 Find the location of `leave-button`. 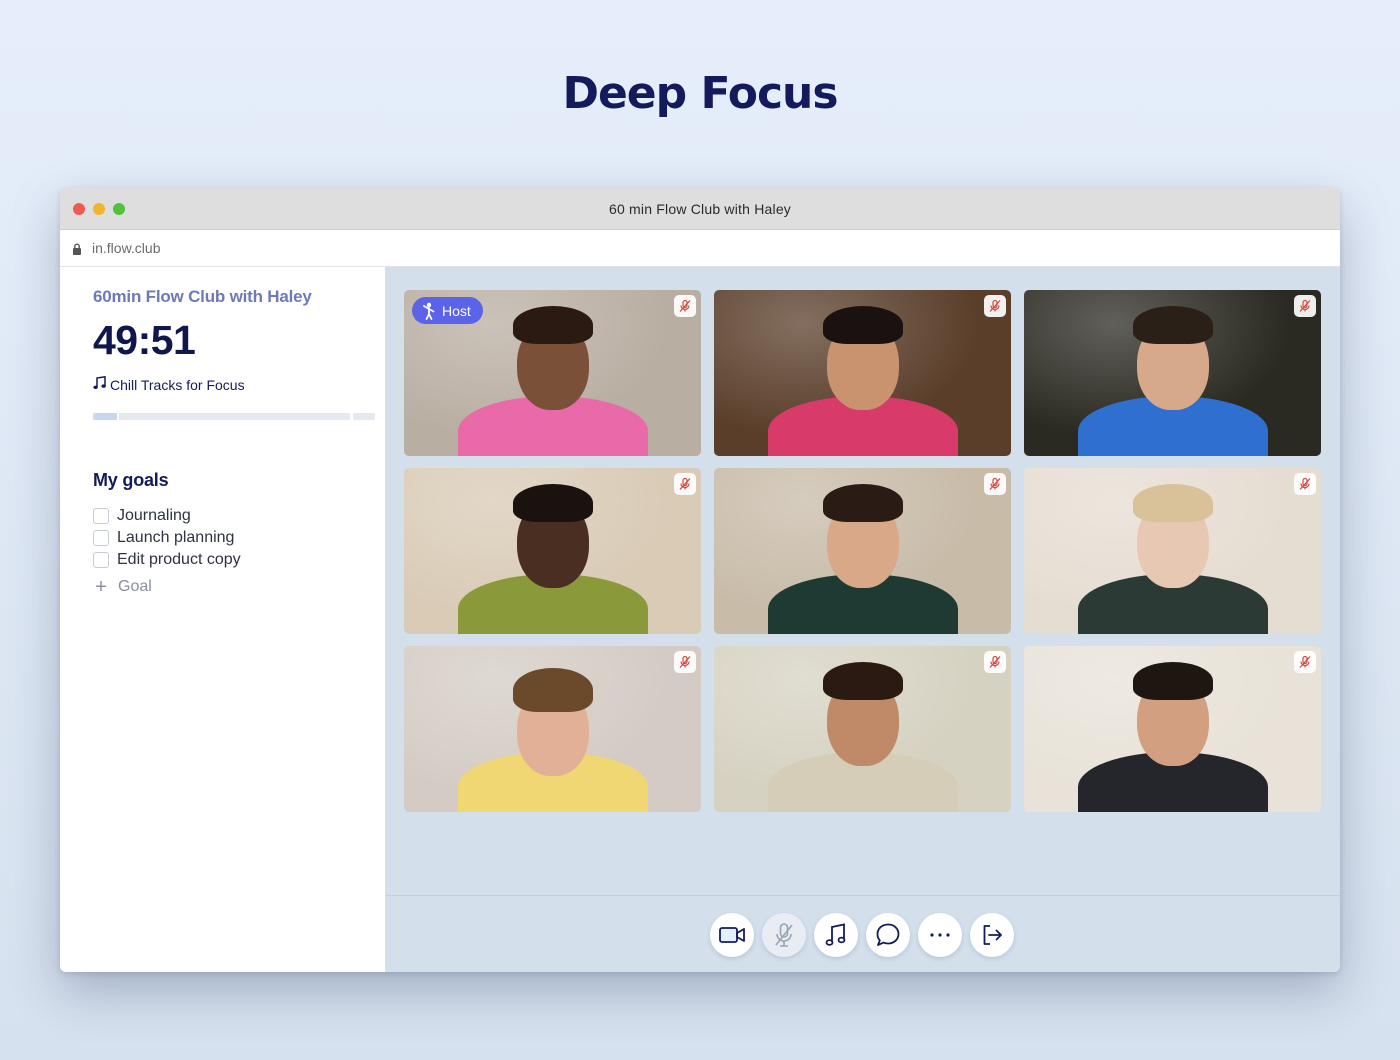

leave-button is located at coordinates (992, 935).